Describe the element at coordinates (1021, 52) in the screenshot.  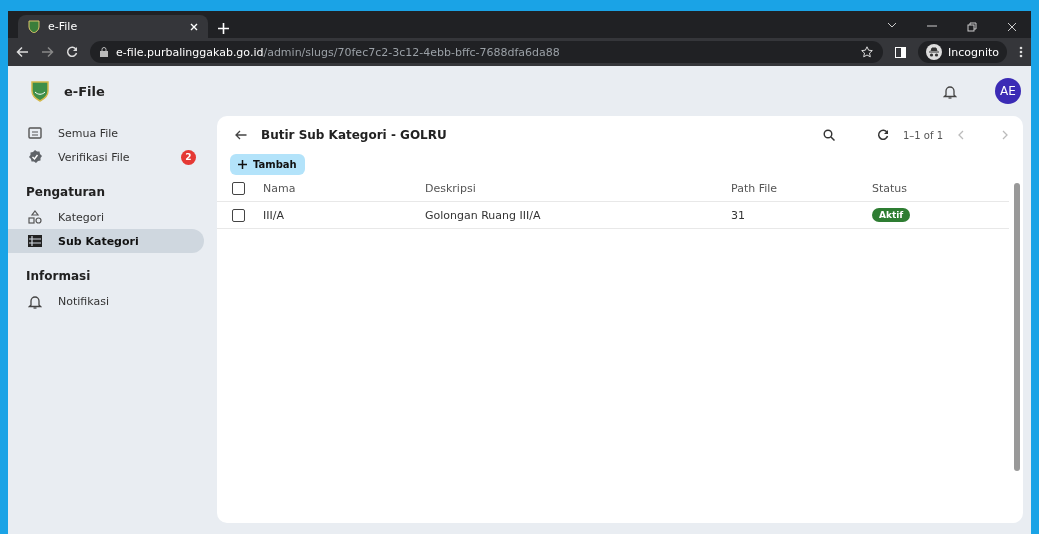
I see `menu-icon` at that location.